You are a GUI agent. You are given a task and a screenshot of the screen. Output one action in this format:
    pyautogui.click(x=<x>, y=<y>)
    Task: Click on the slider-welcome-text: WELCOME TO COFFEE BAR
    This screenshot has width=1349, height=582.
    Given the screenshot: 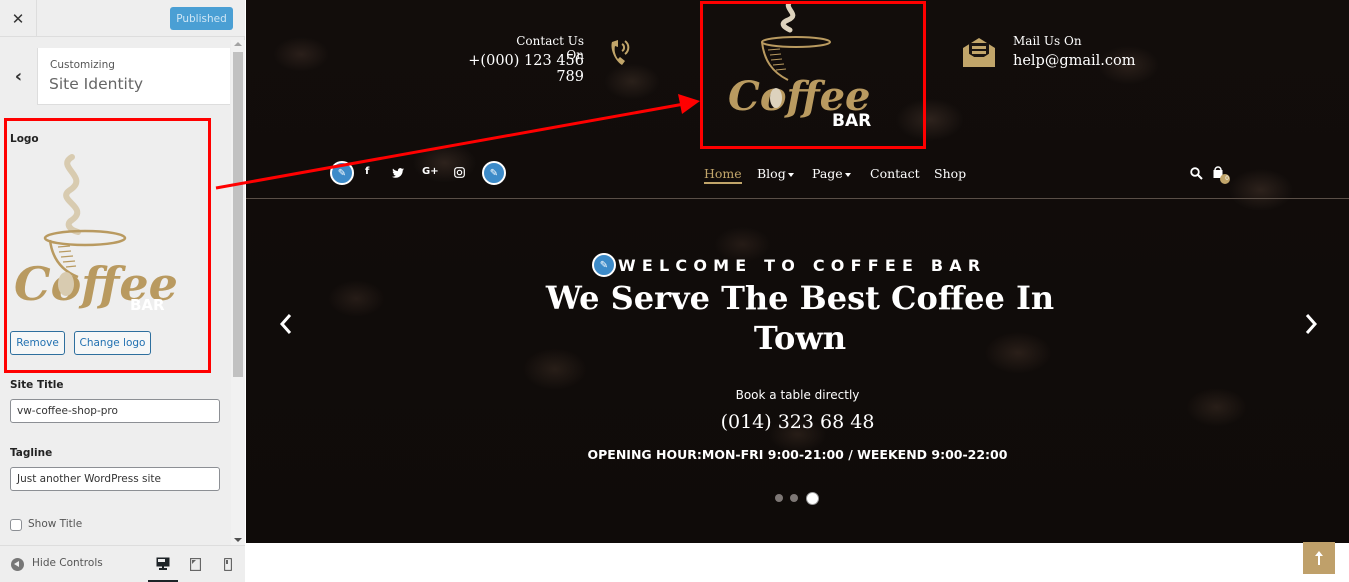 What is the action you would take?
    pyautogui.click(x=802, y=265)
    